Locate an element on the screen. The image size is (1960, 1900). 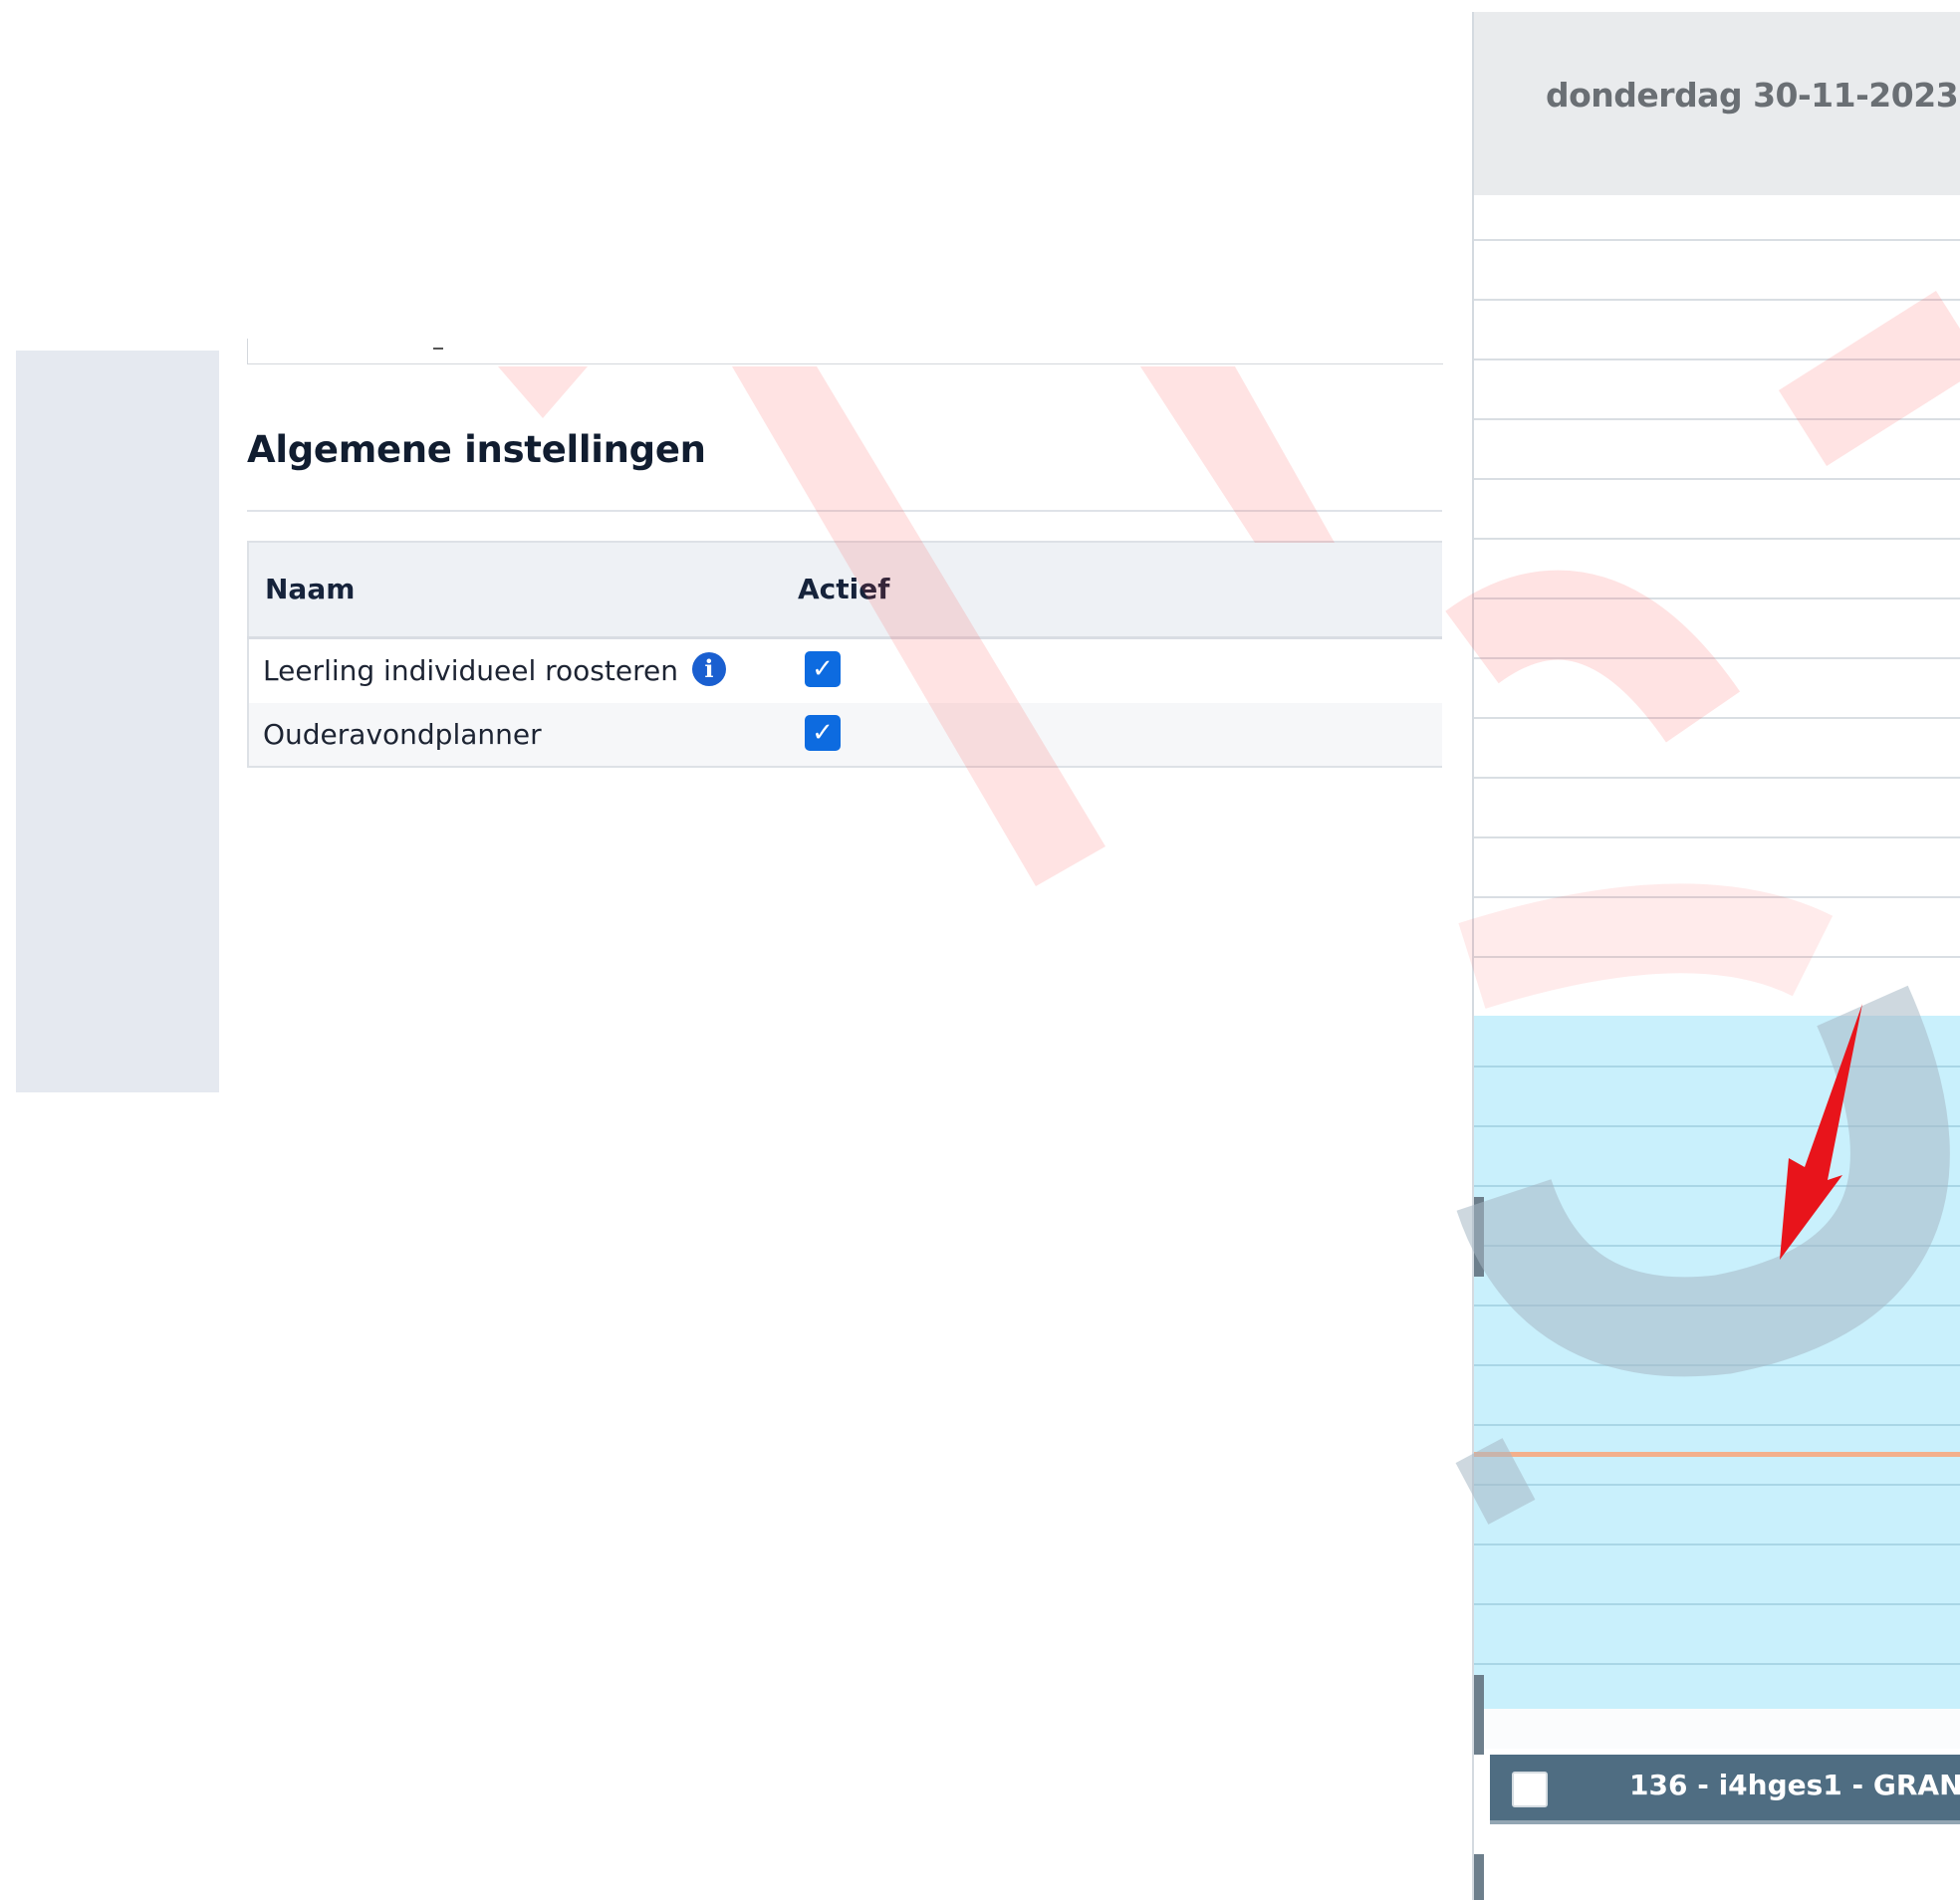
setting-name: Leerling individueel roosteren is located at coordinates (471, 671).